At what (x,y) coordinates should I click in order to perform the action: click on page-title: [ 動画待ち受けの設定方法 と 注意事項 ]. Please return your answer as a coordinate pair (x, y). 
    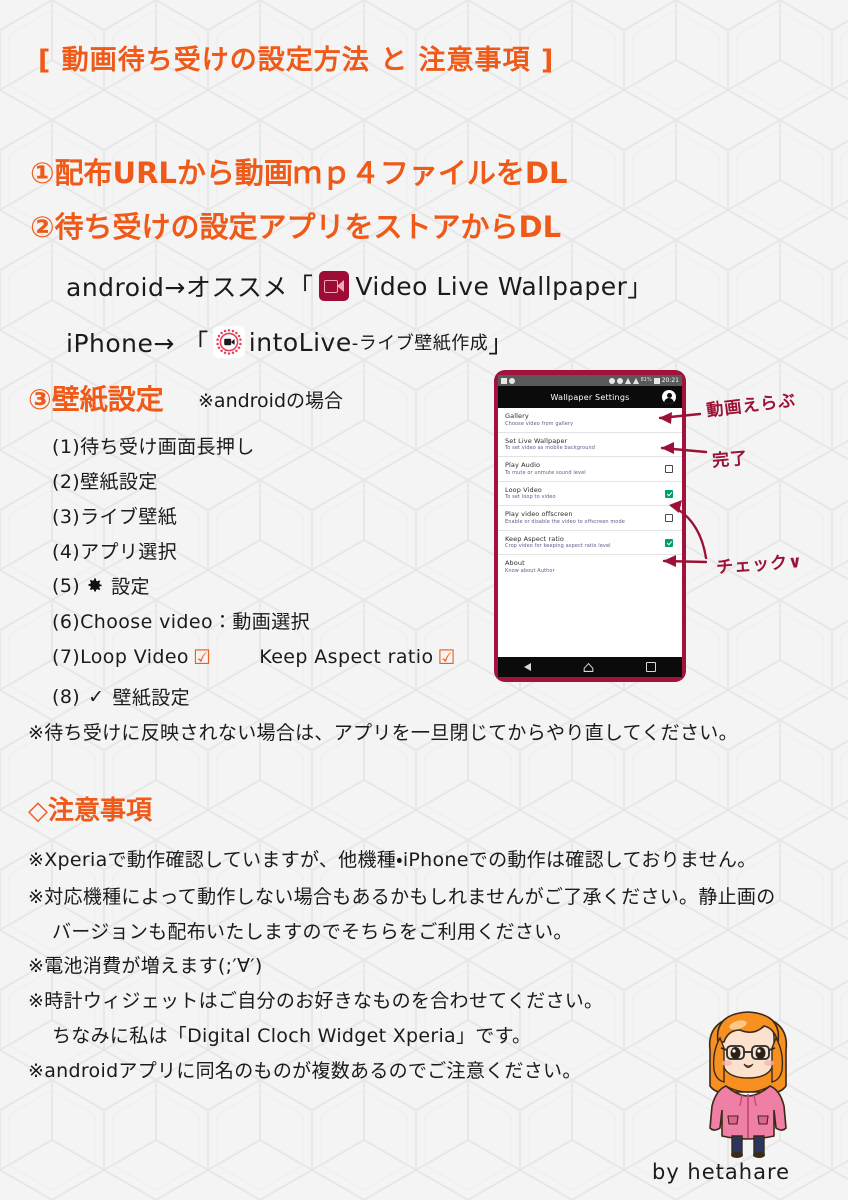
    Looking at the image, I should click on (296, 60).